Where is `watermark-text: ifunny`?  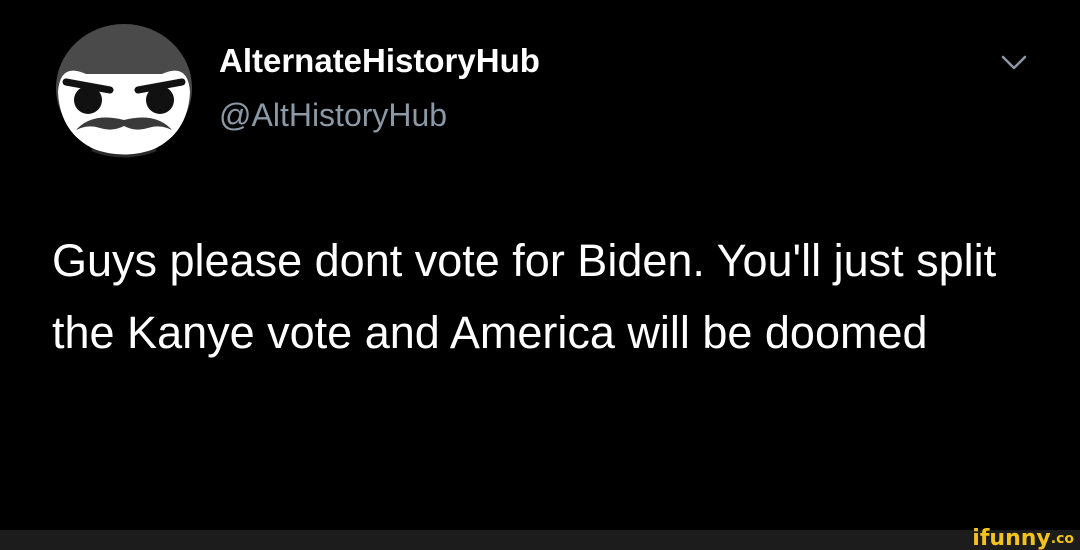 watermark-text: ifunny is located at coordinates (1011, 538).